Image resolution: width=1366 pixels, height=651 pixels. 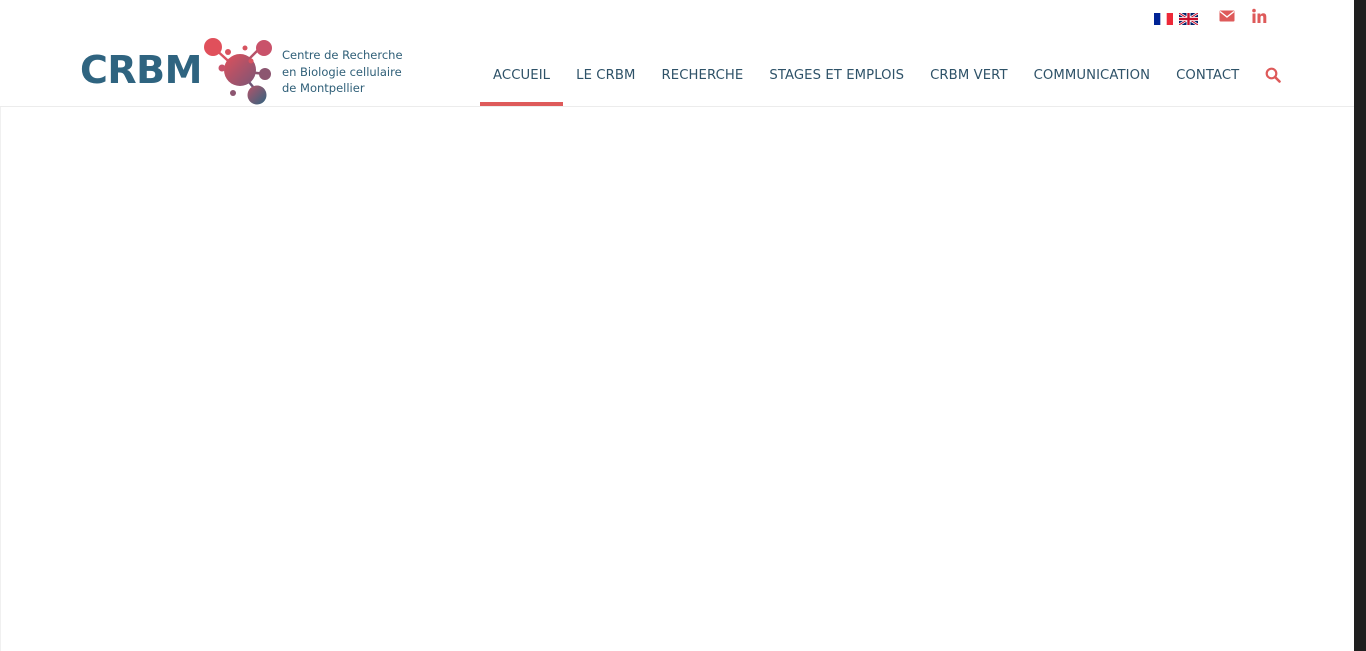 I want to click on linkedin-icon, so click(x=1259, y=16).